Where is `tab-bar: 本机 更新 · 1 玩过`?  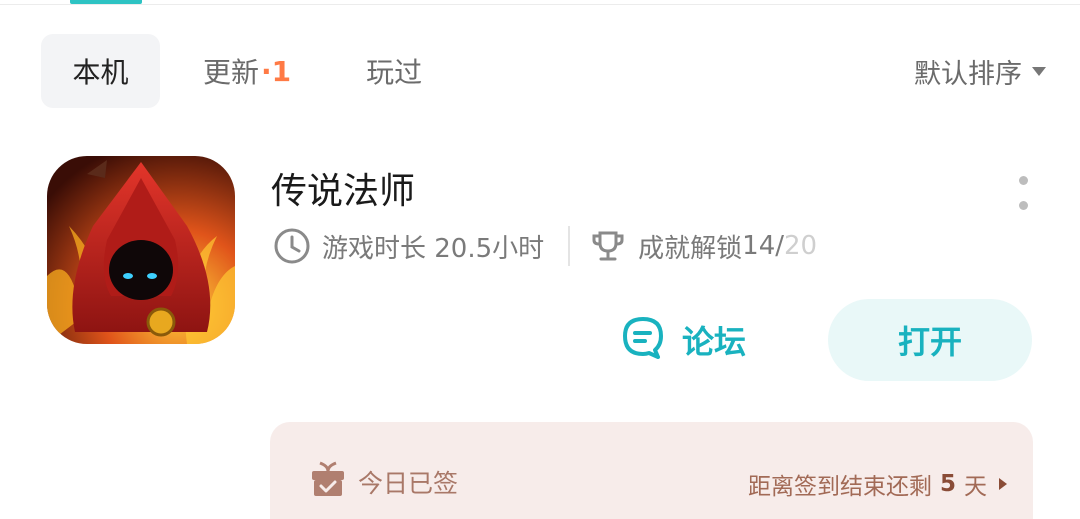
tab-bar: 本机 更新 · 1 玩过 is located at coordinates (231, 71).